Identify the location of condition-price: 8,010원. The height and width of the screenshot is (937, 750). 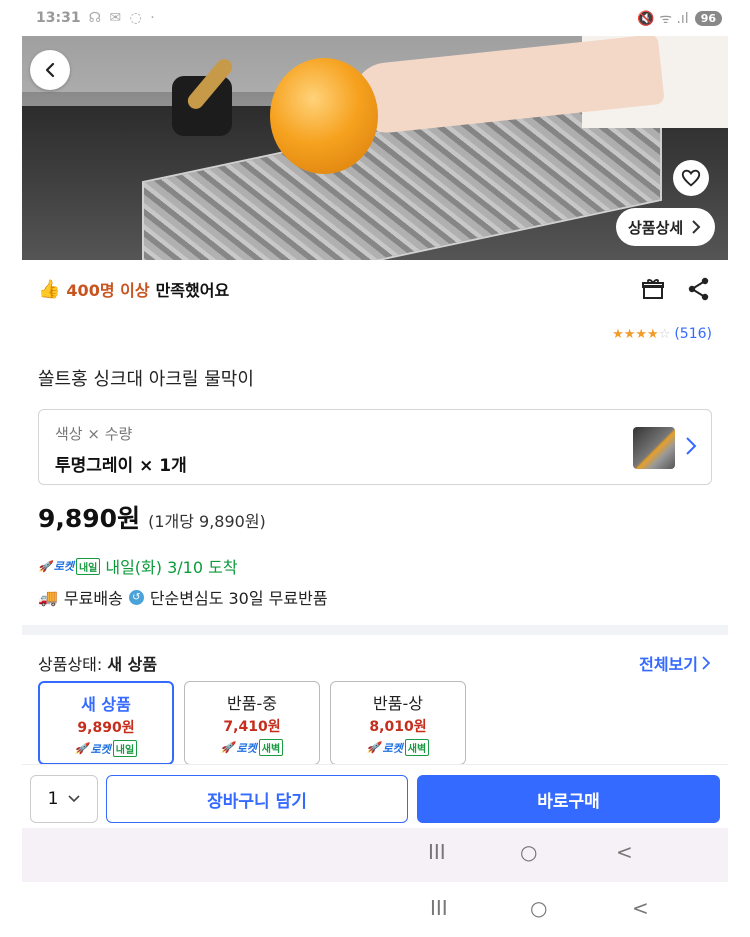
(398, 727).